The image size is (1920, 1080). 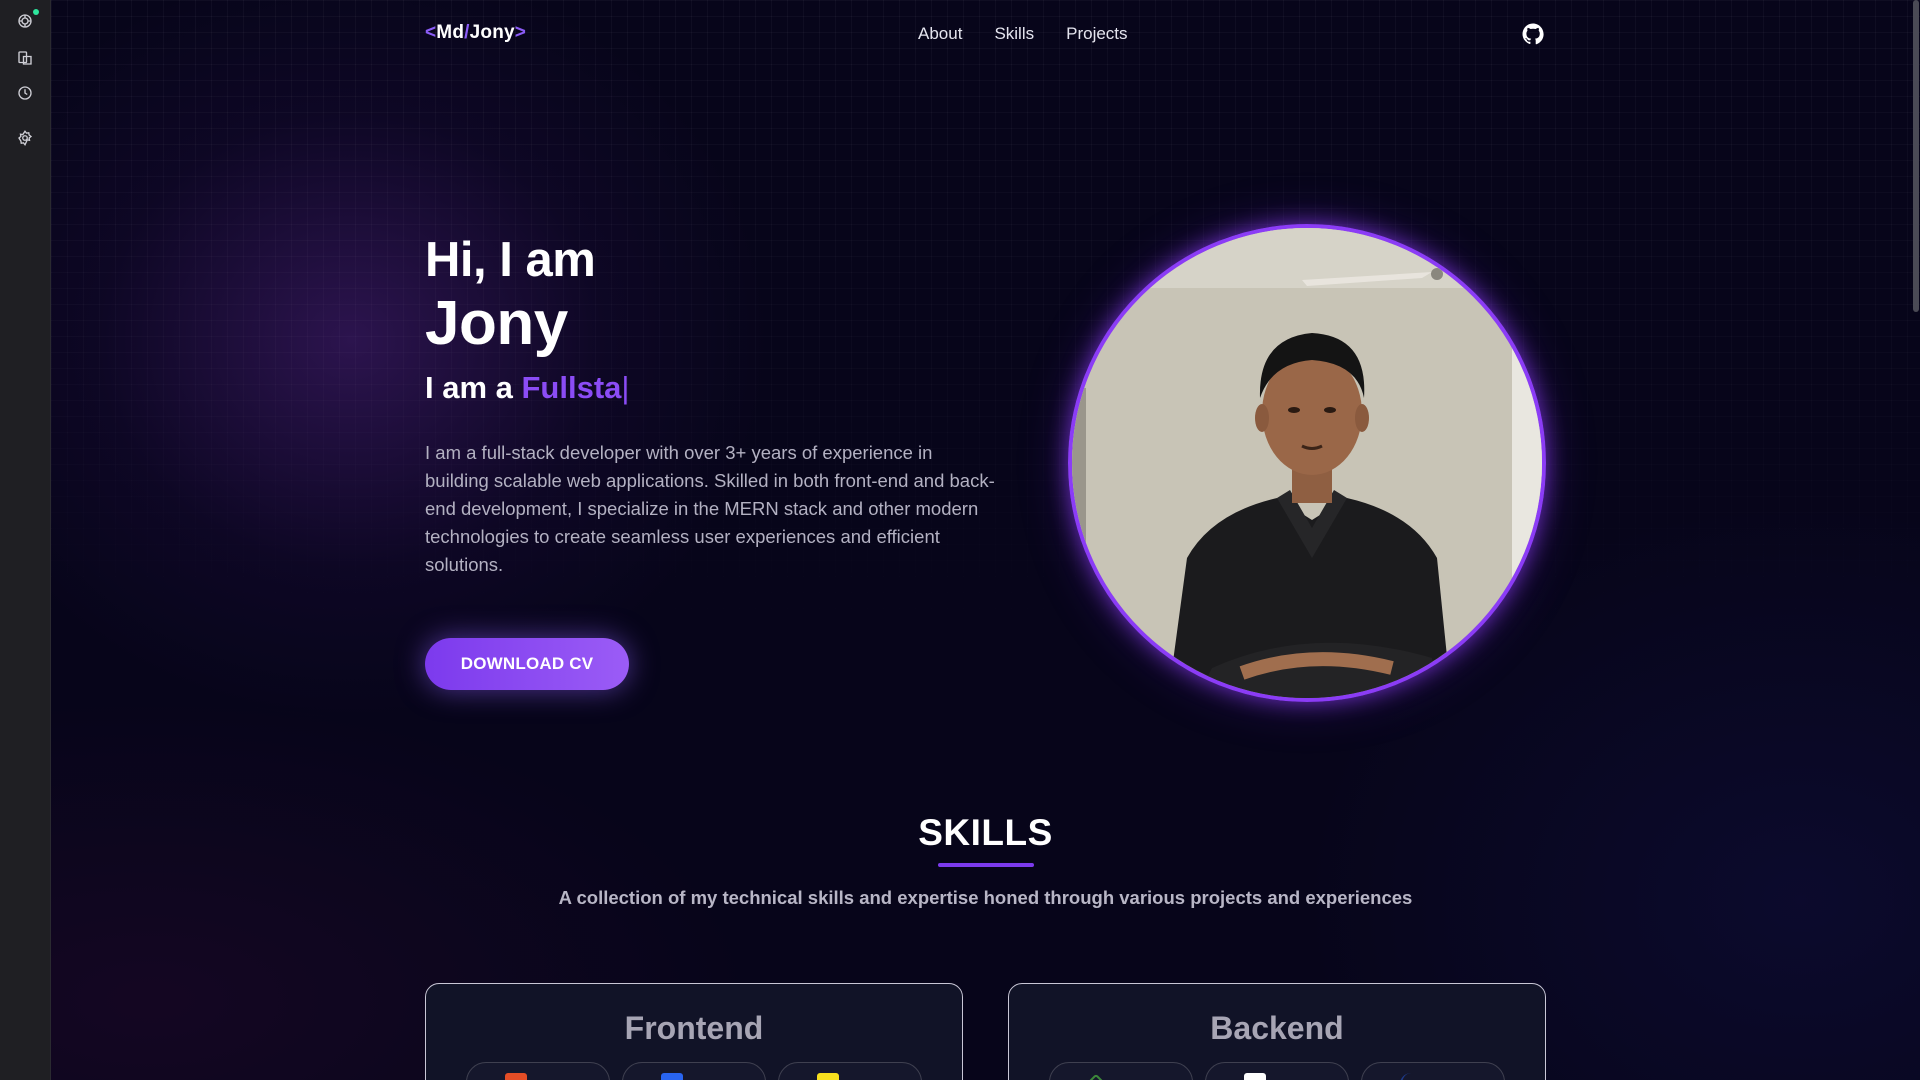 I want to click on reading-list-icon, so click(x=25, y=58).